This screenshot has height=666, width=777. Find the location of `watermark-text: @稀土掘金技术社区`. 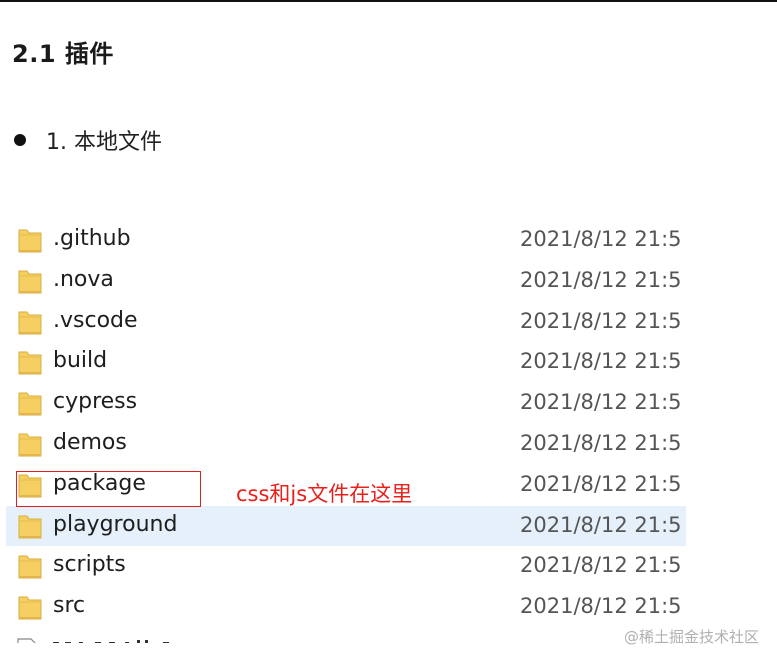

watermark-text: @稀土掘金技术社区 is located at coordinates (691, 637).